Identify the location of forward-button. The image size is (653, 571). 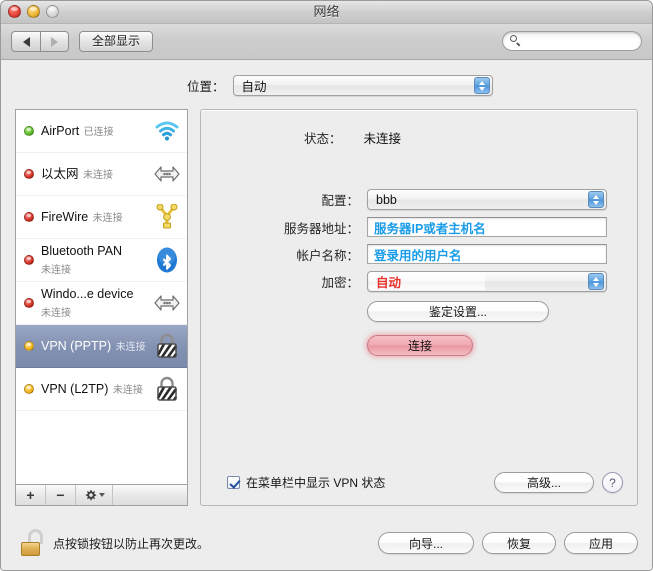
(54, 41).